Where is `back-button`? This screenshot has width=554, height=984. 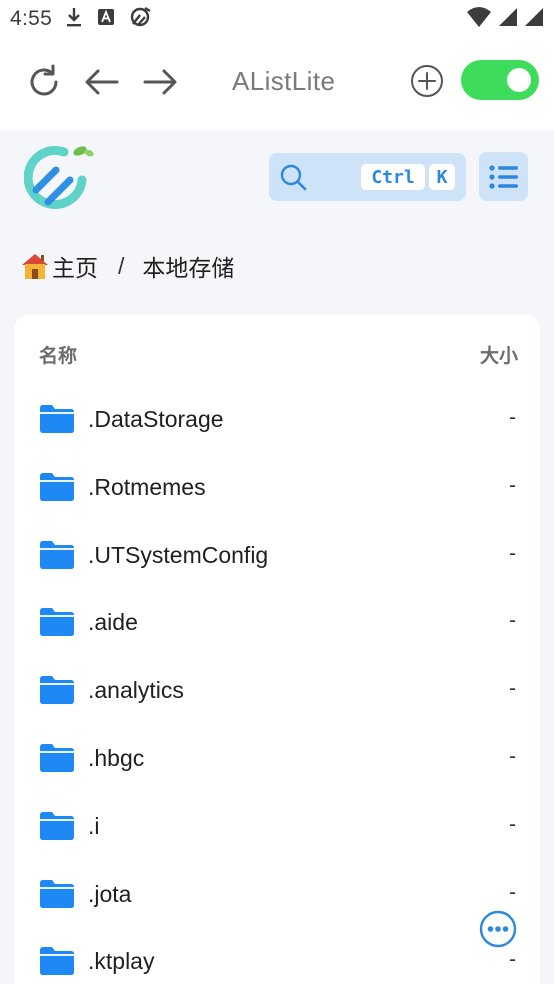
back-button is located at coordinates (102, 82).